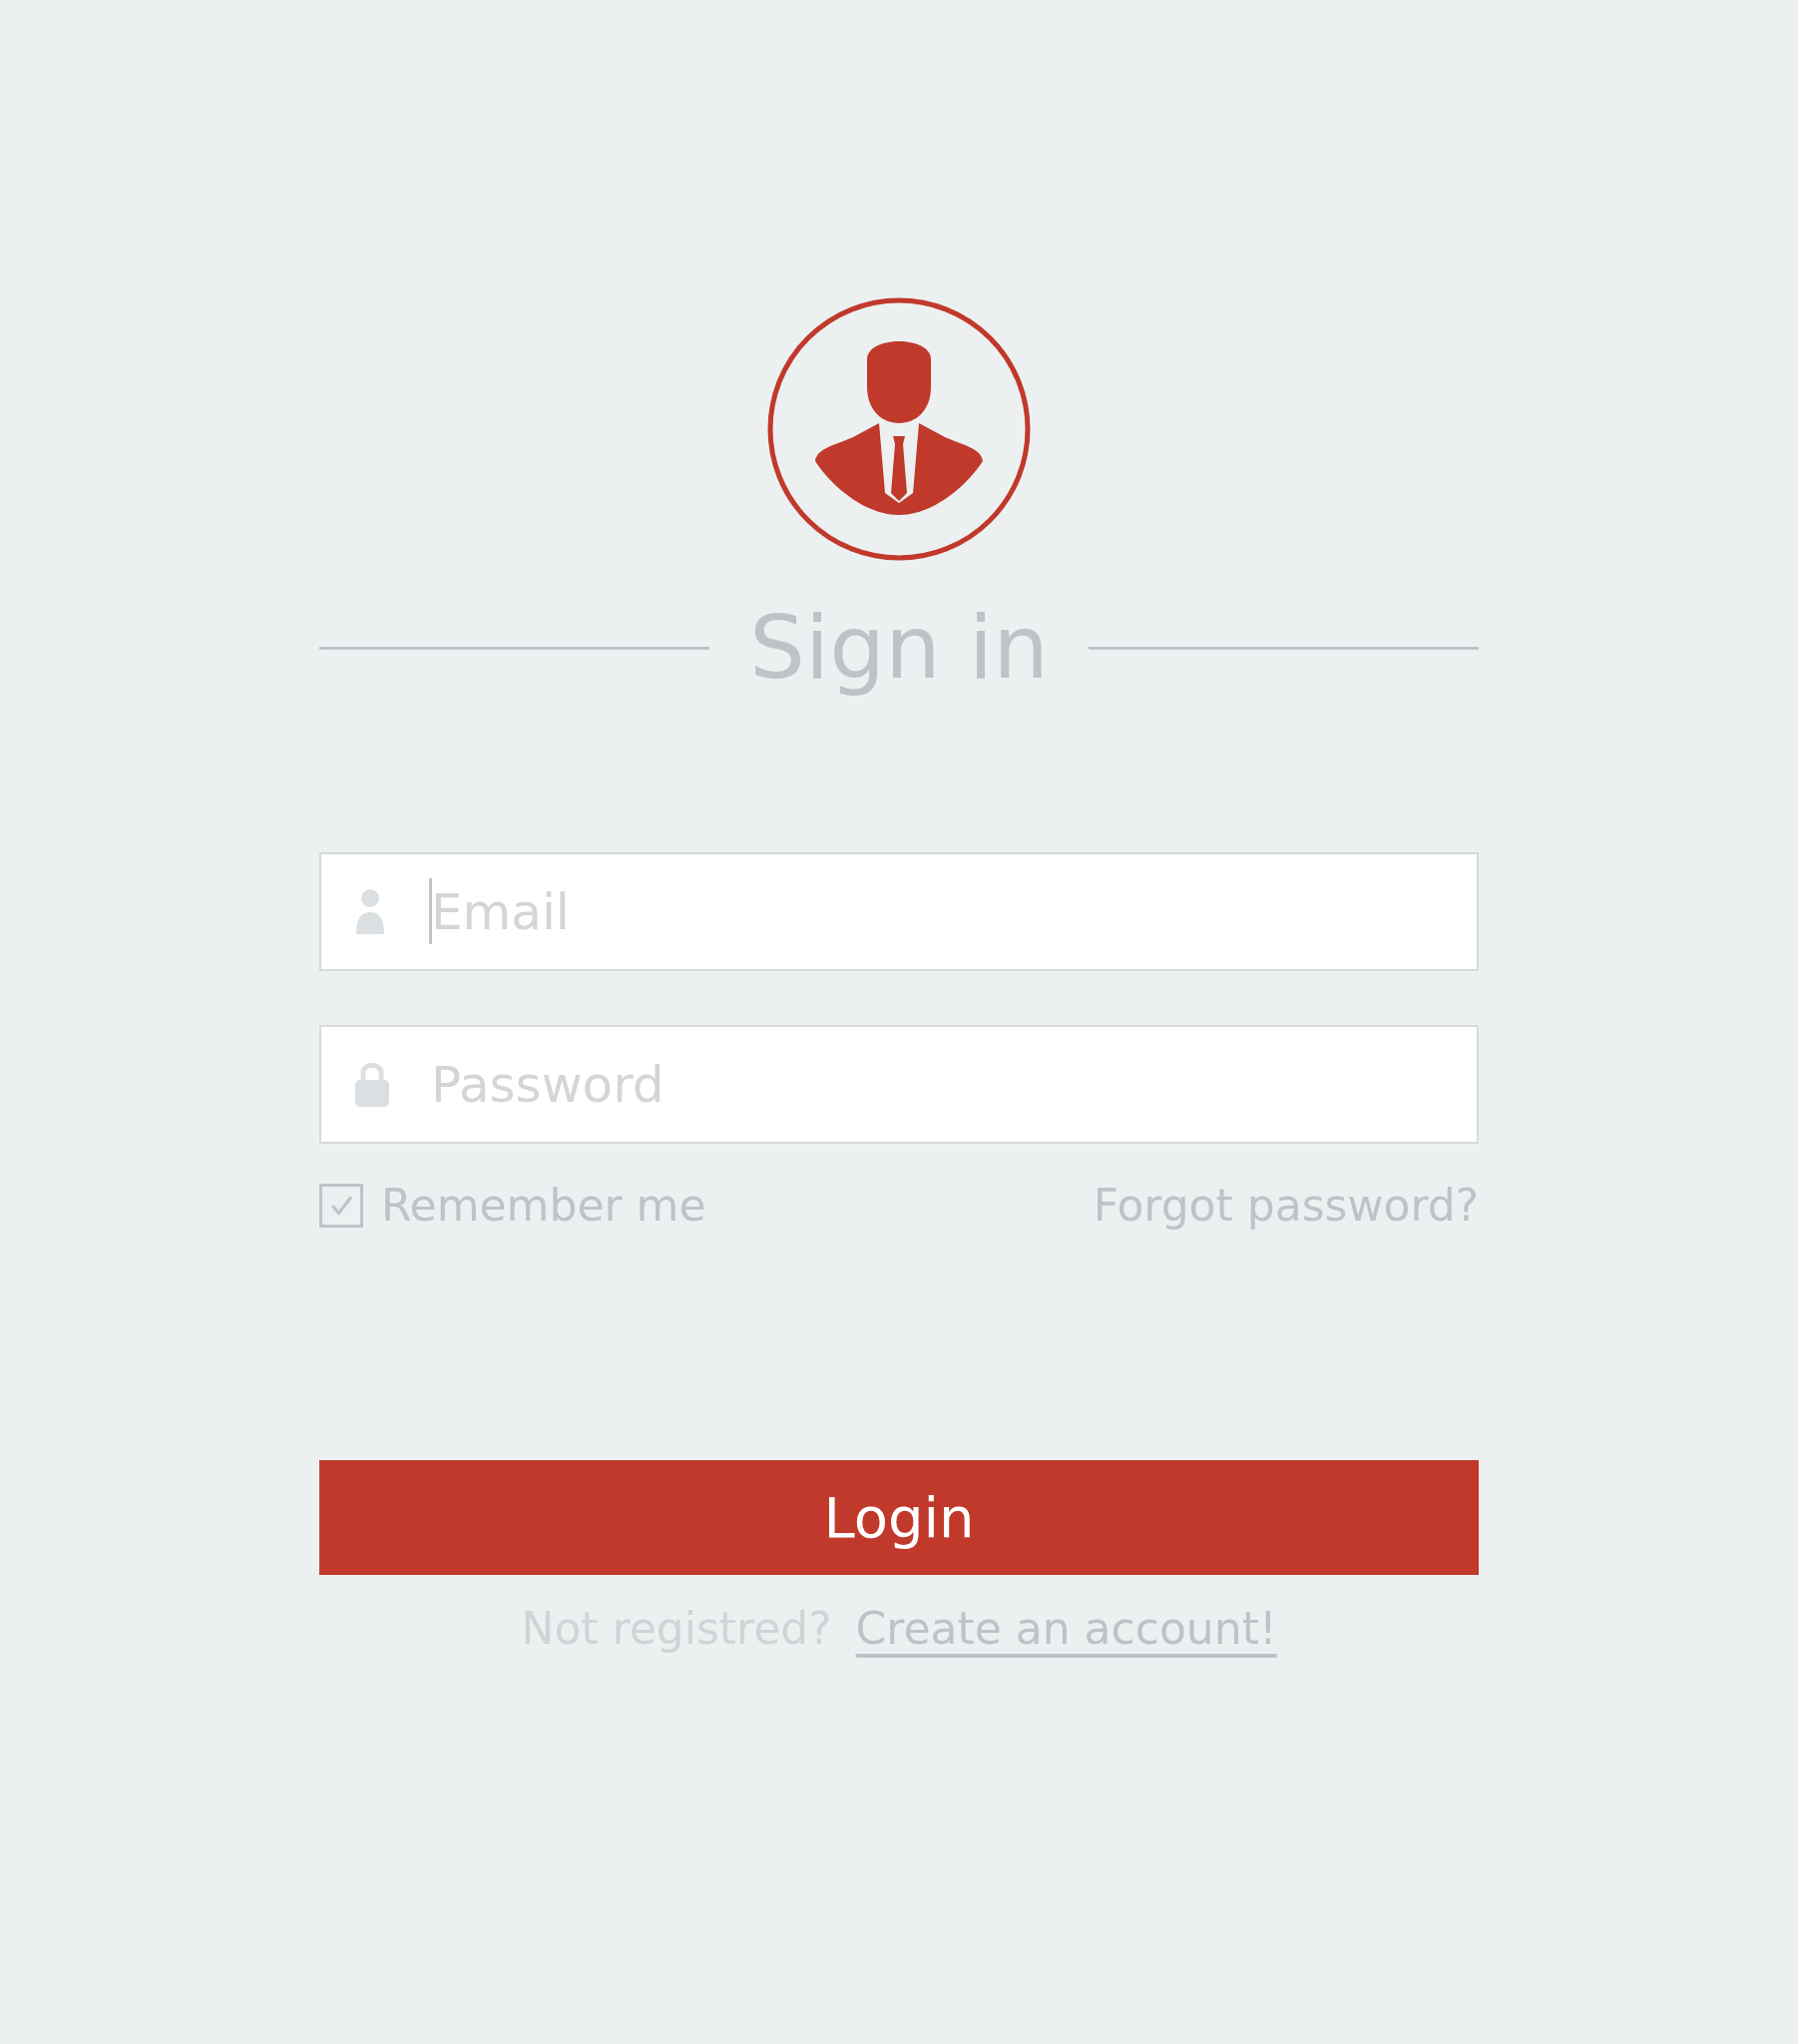  What do you see at coordinates (899, 1518) in the screenshot?
I see `login-button: Login` at bounding box center [899, 1518].